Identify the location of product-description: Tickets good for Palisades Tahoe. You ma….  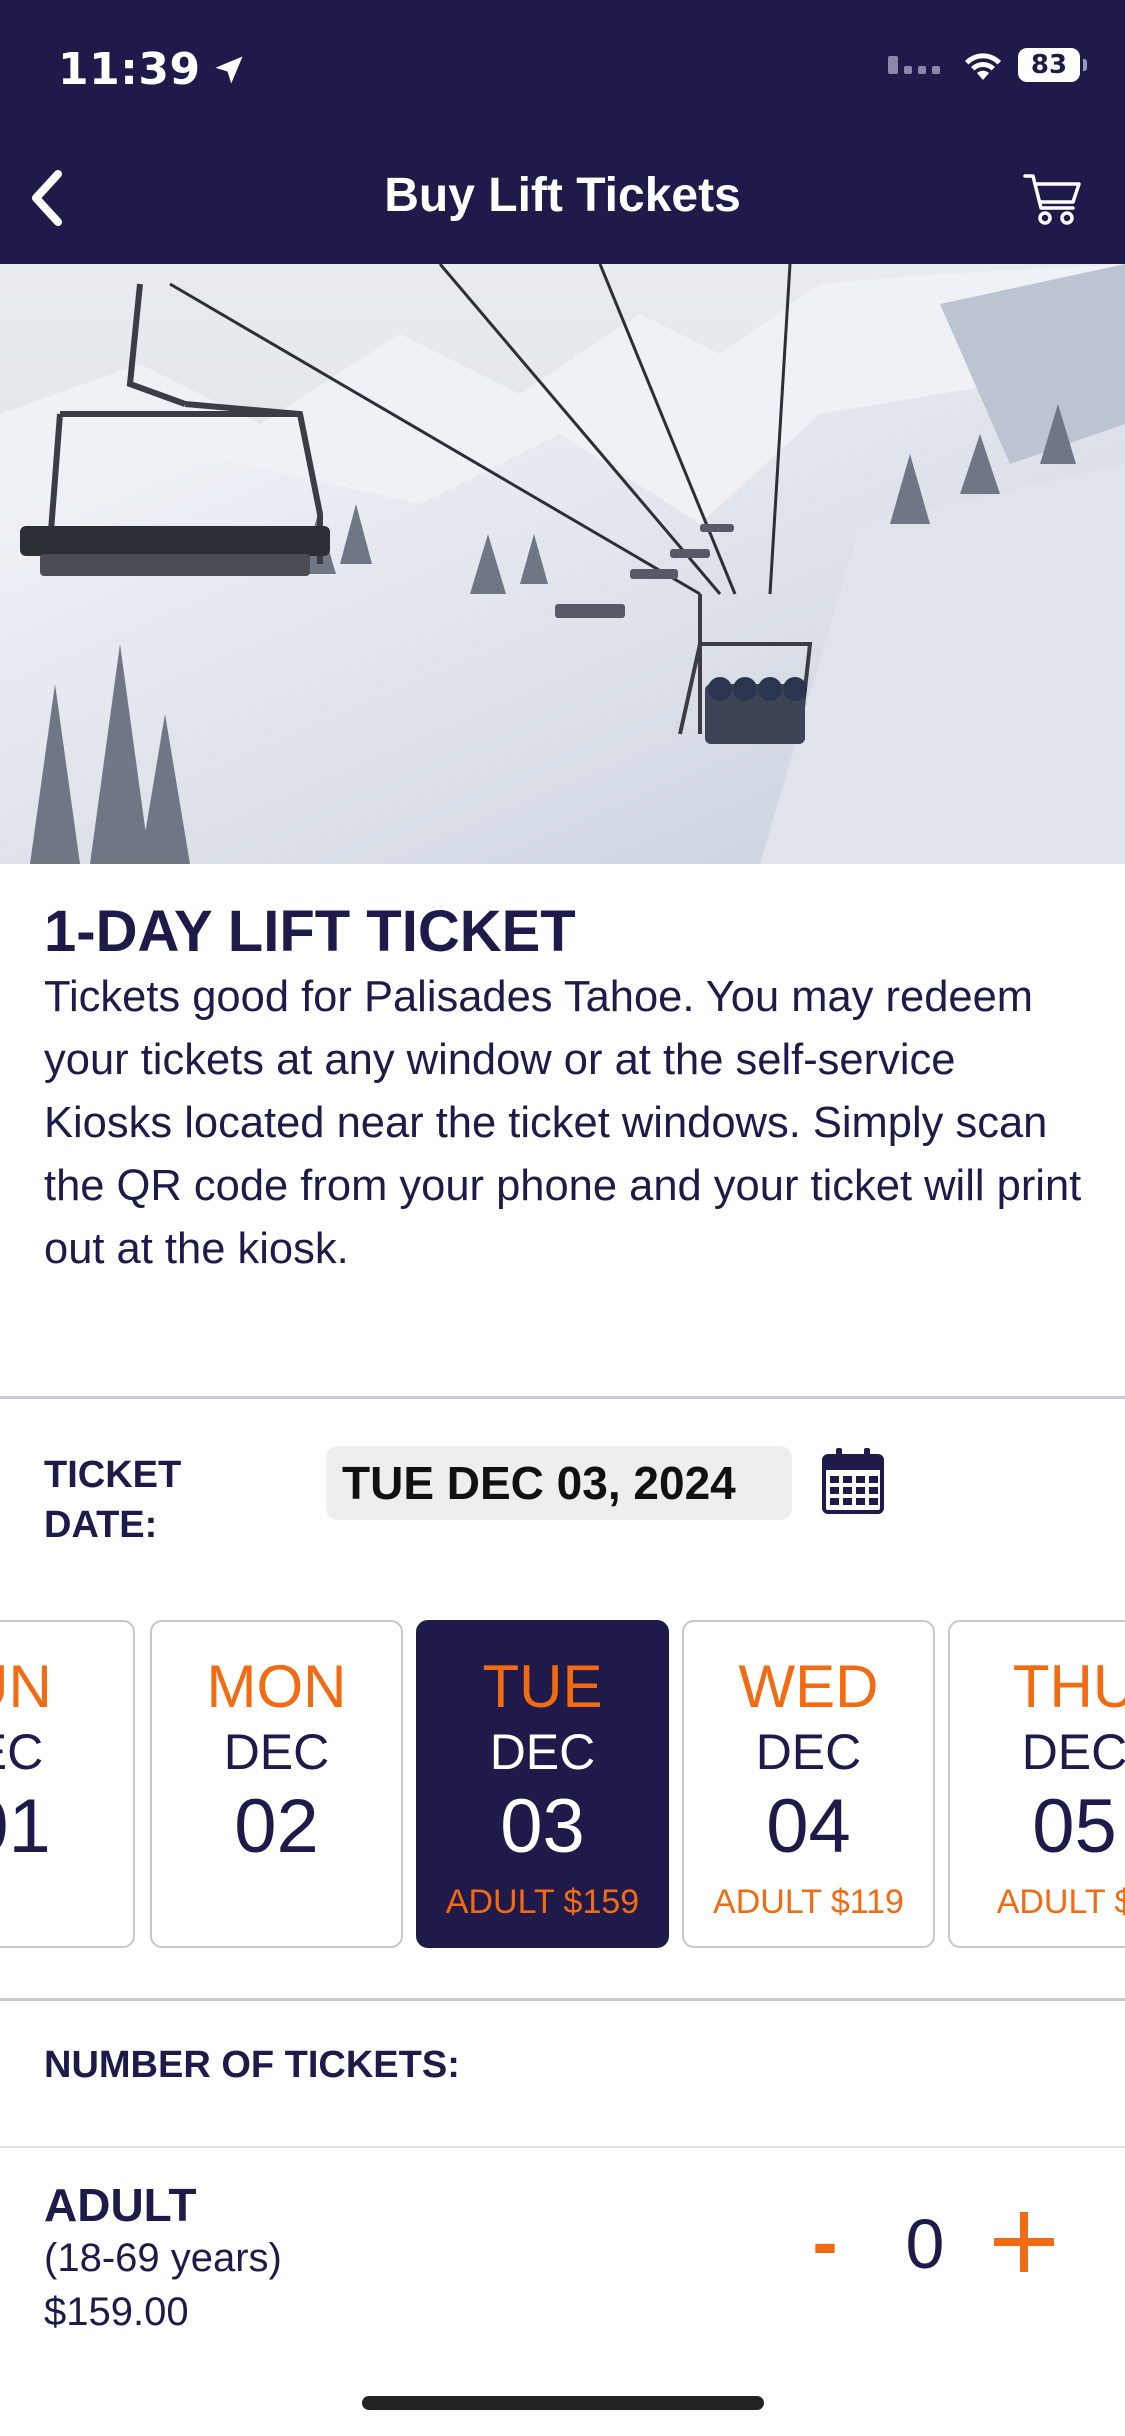
(563, 1123).